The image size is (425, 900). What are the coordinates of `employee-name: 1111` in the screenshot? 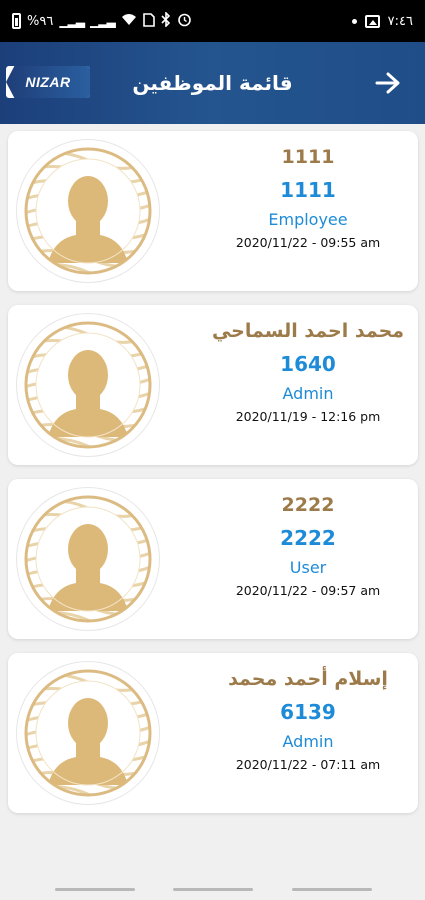 It's located at (308, 157).